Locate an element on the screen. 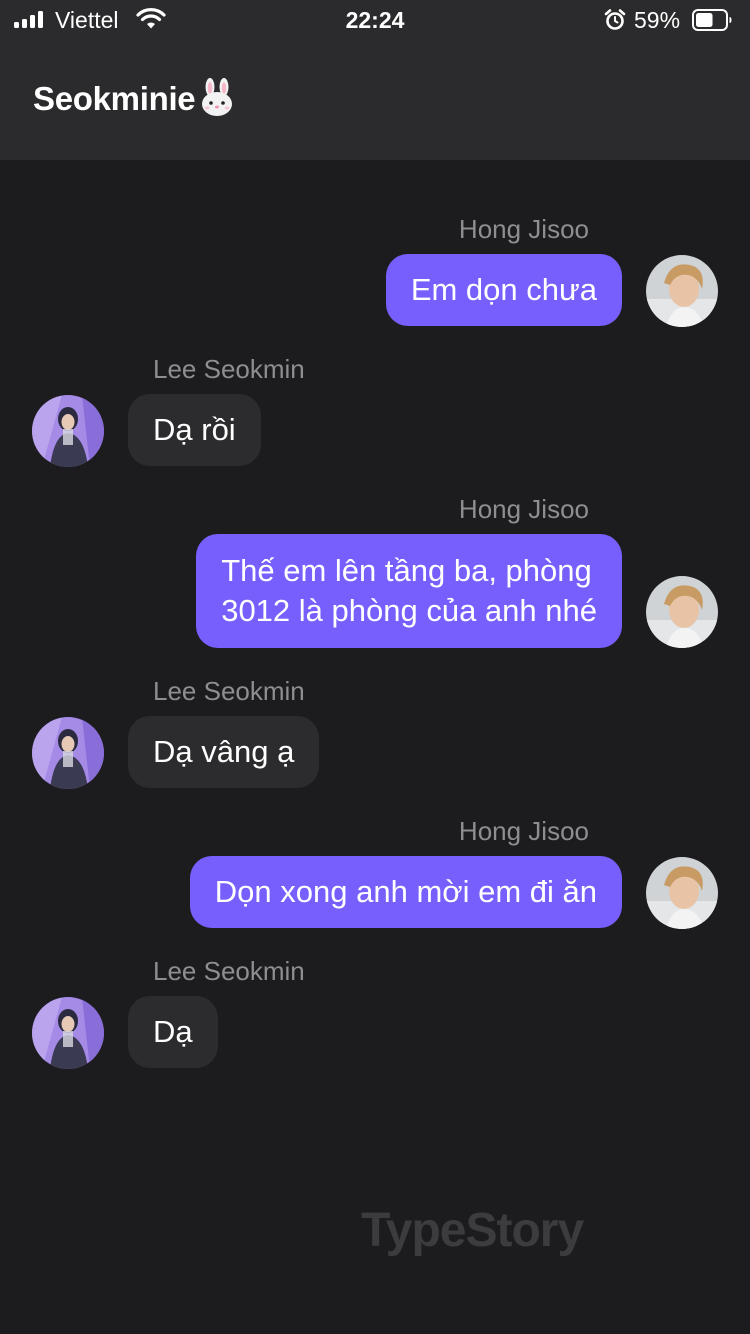 The image size is (750, 1334). bunny-icon is located at coordinates (217, 97).